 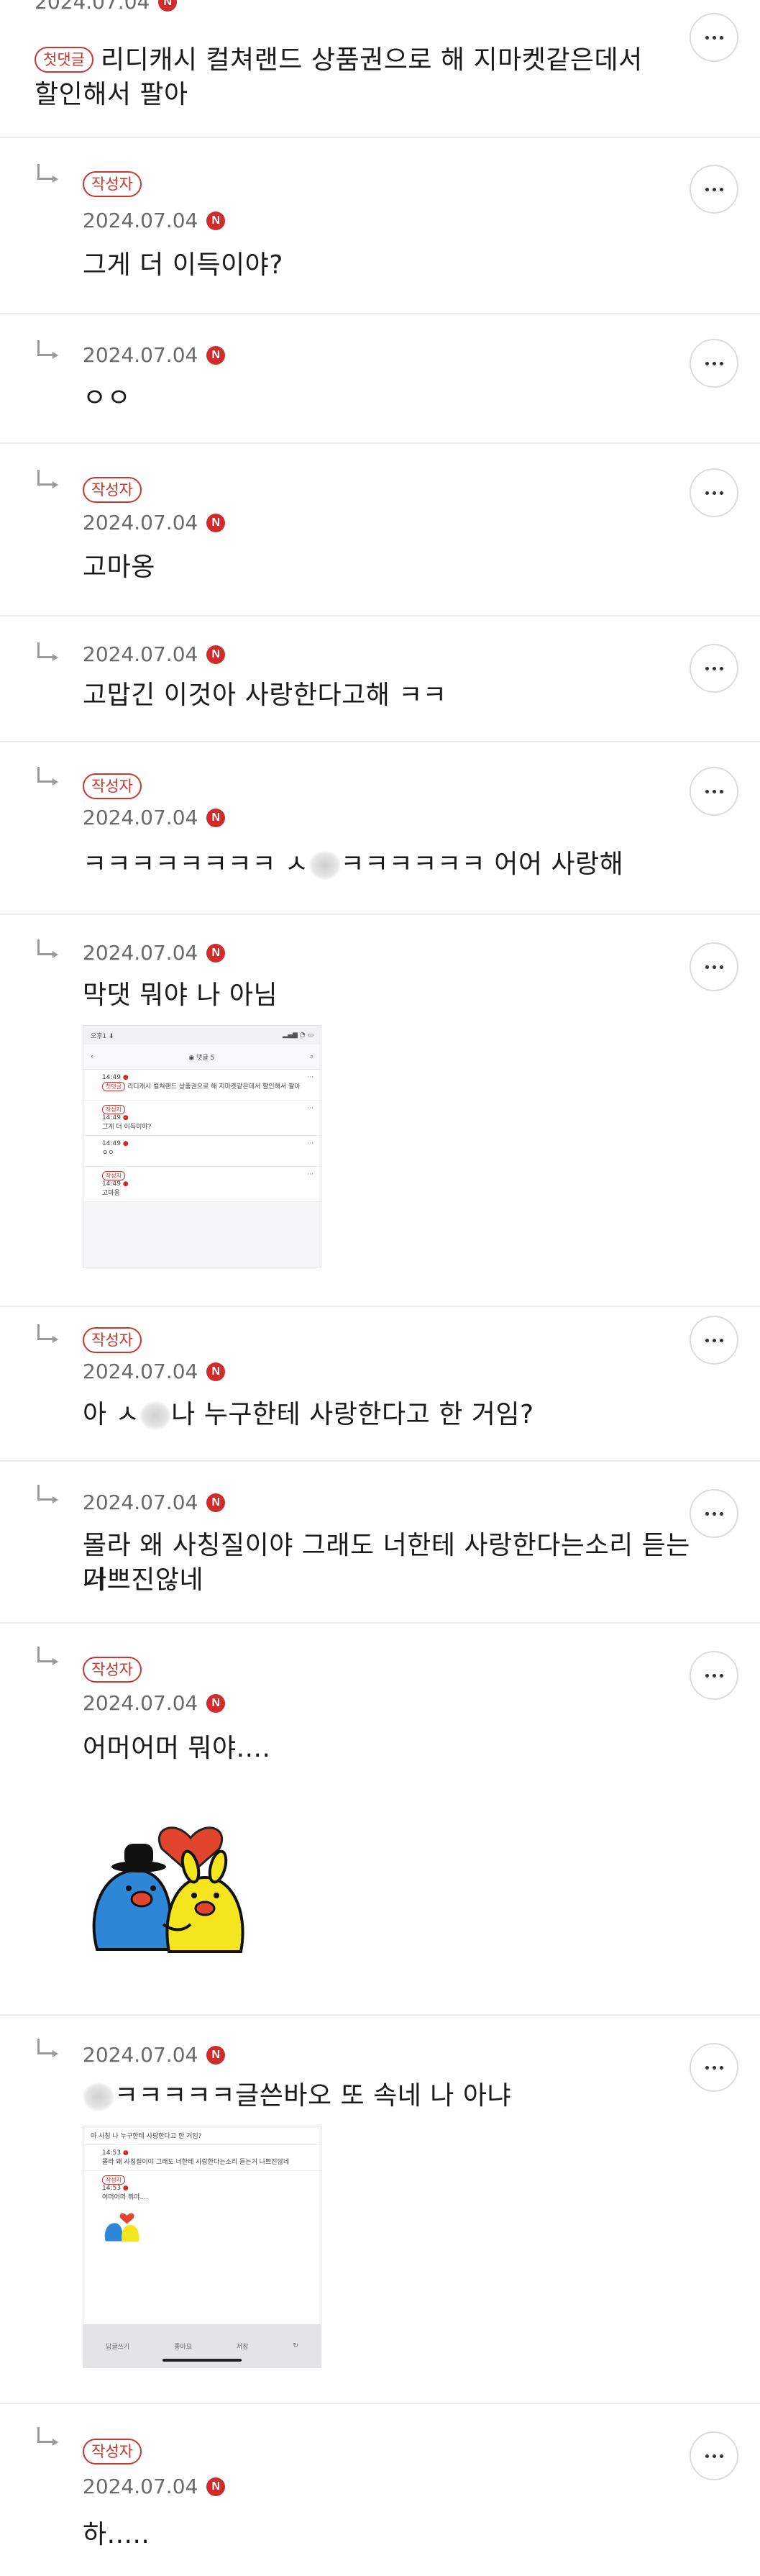 What do you see at coordinates (181, 995) in the screenshot?
I see `comment-text: 막댓 뭐야 나 아님` at bounding box center [181, 995].